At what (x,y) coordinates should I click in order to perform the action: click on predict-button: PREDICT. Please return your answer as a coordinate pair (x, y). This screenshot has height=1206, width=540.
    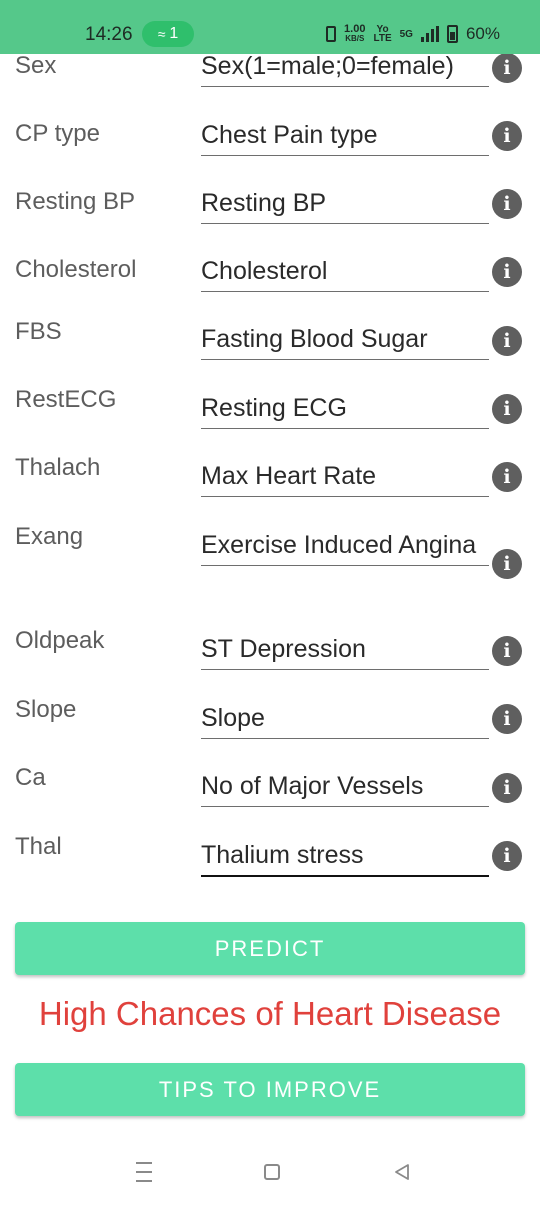
    Looking at the image, I should click on (270, 948).